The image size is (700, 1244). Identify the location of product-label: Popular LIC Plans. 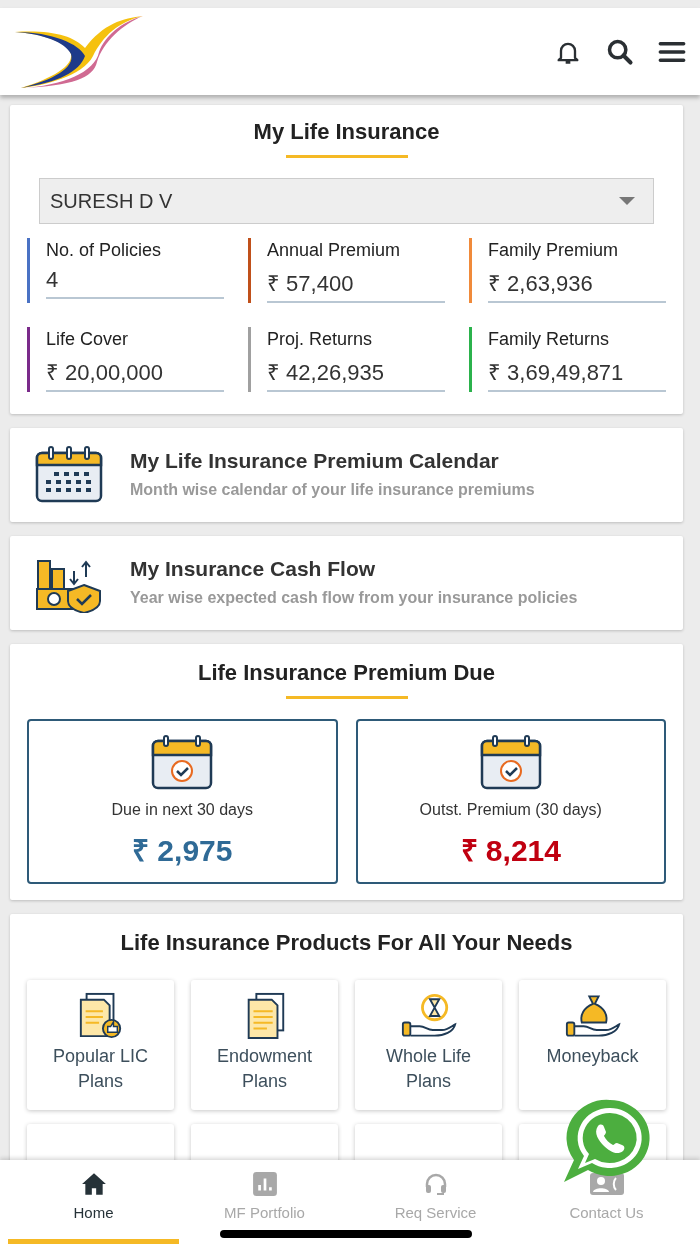
(100, 1069).